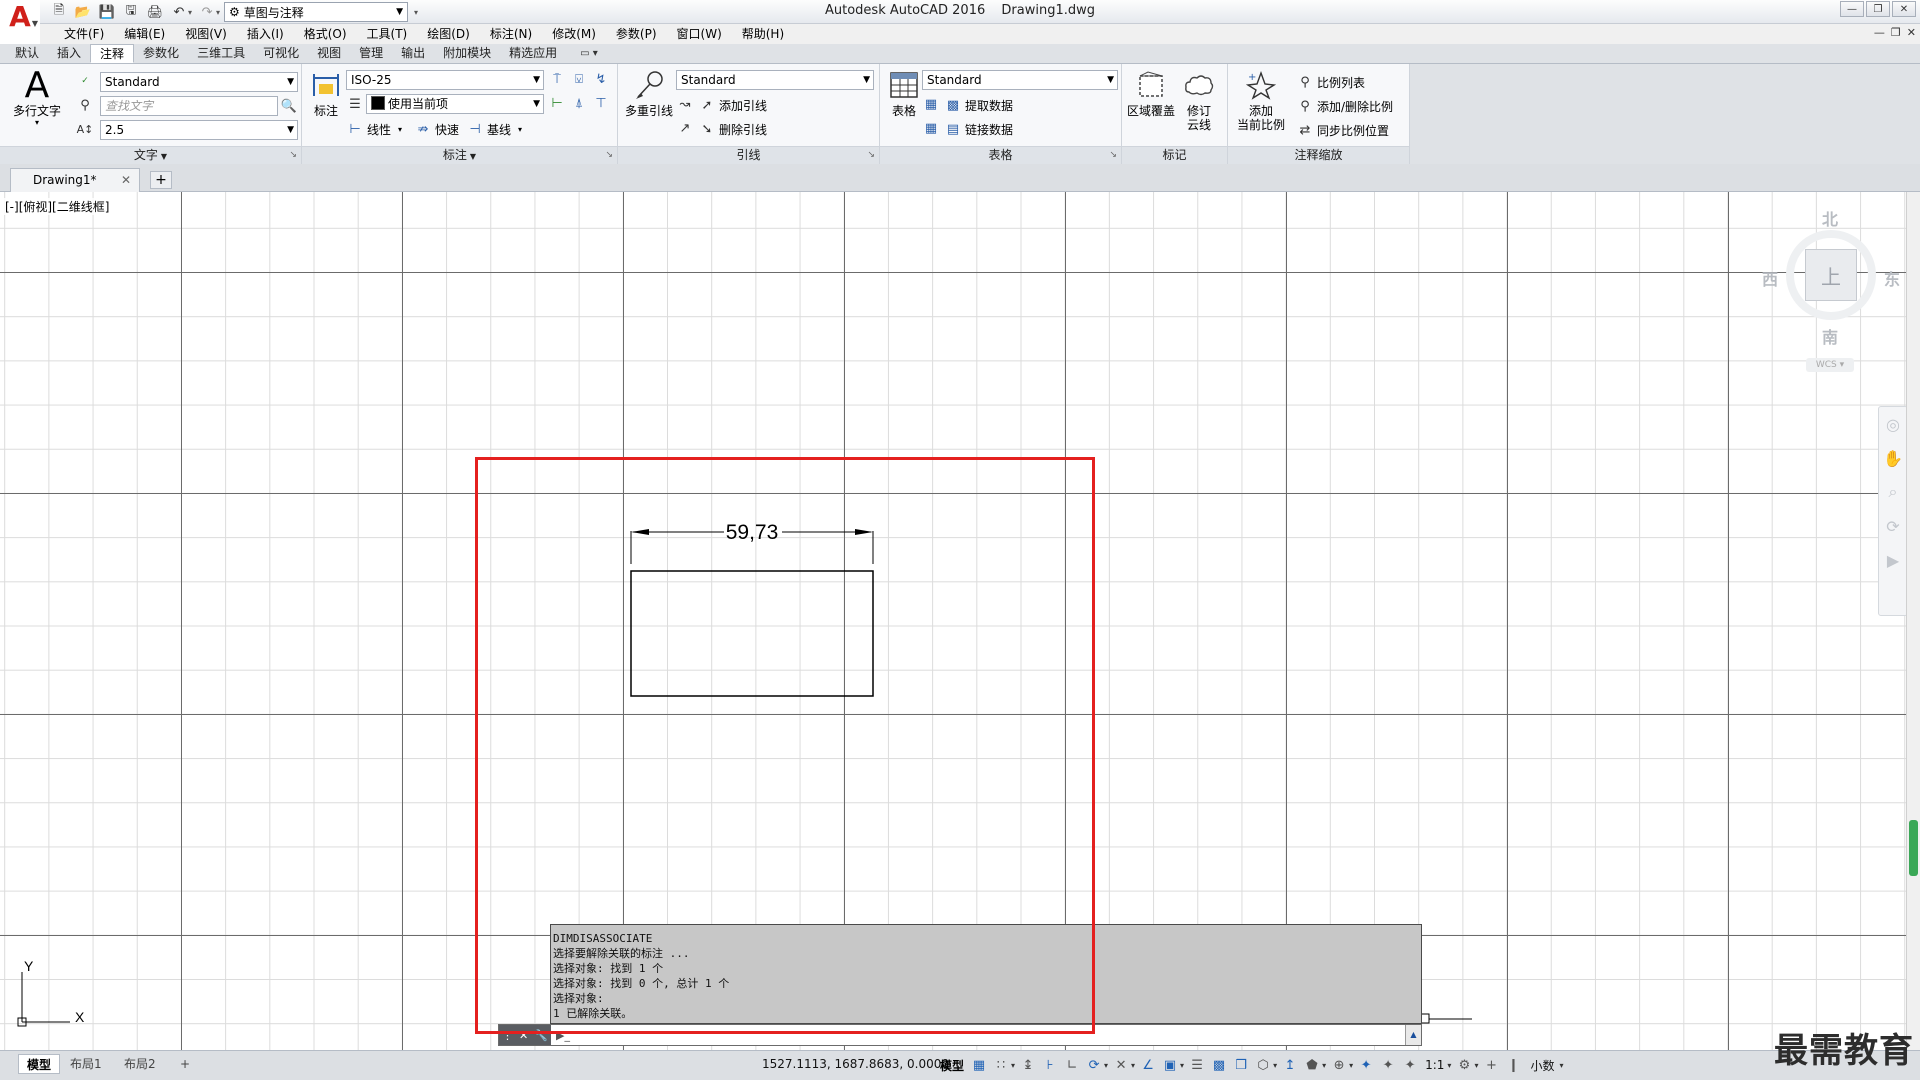 Image resolution: width=1920 pixels, height=1080 pixels. Describe the element at coordinates (1388, 1065) in the screenshot. I see `auto-scale-icon: ✦` at that location.